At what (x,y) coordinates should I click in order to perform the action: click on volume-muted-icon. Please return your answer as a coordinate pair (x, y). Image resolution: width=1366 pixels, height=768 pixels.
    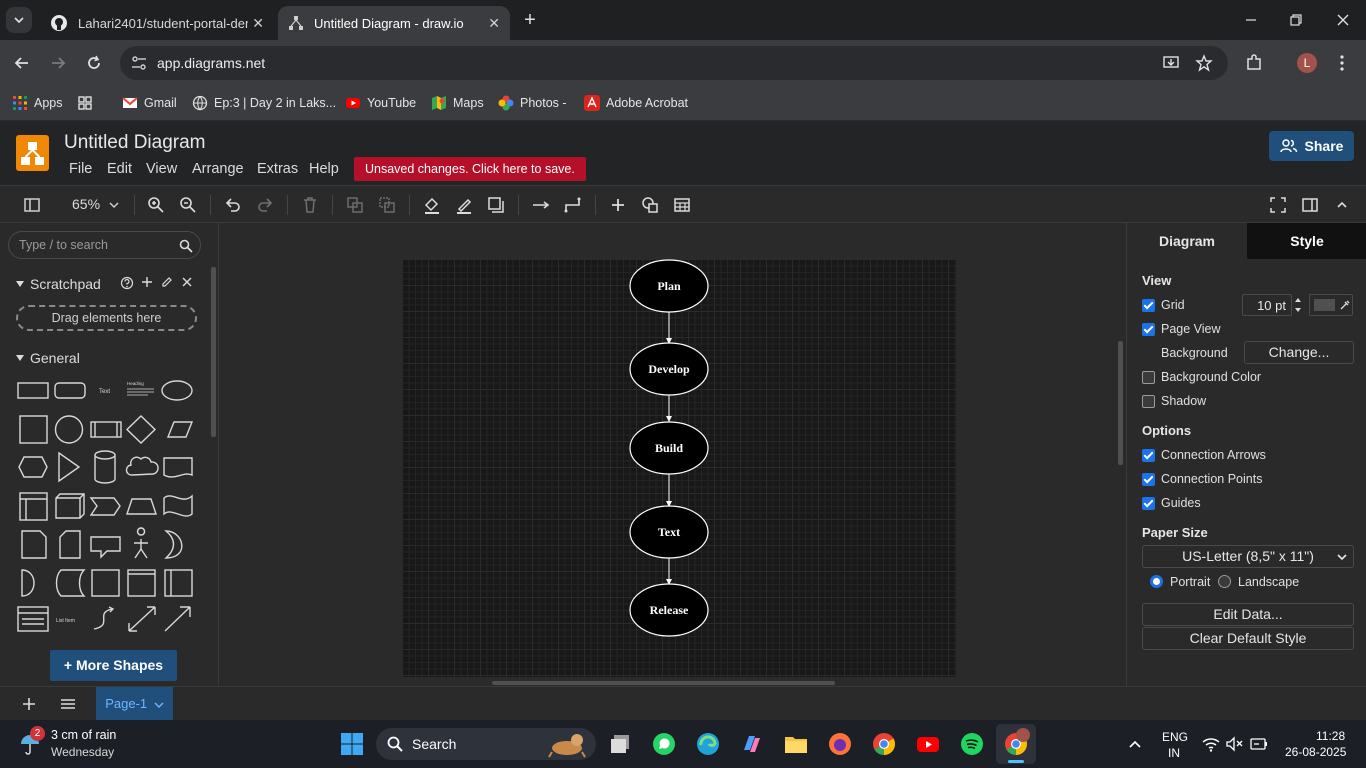
    Looking at the image, I should click on (1235, 744).